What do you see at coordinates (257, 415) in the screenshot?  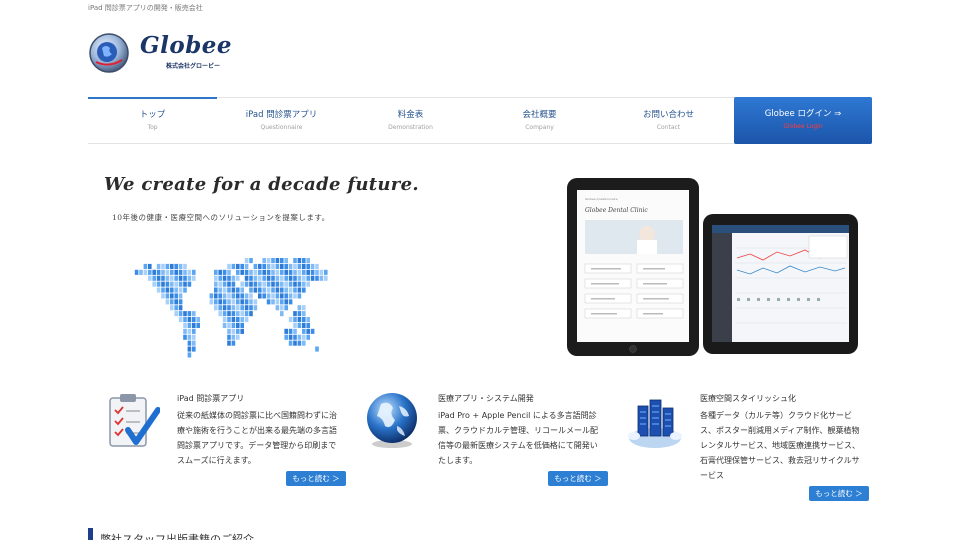 I see `desc-line: 従来の紙媒体の問診票に比べ国籍問わずに治` at bounding box center [257, 415].